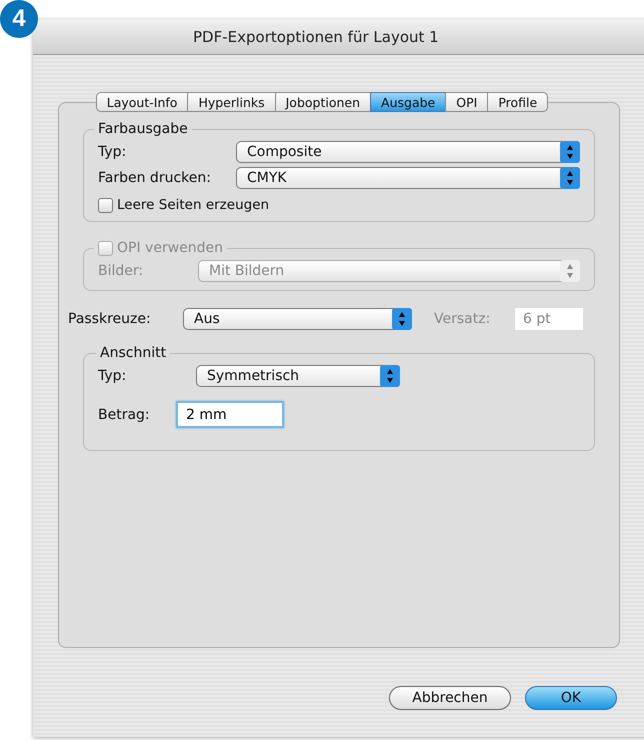 The height and width of the screenshot is (740, 644). Describe the element at coordinates (110, 319) in the screenshot. I see `field-label: Passkreuze:` at that location.